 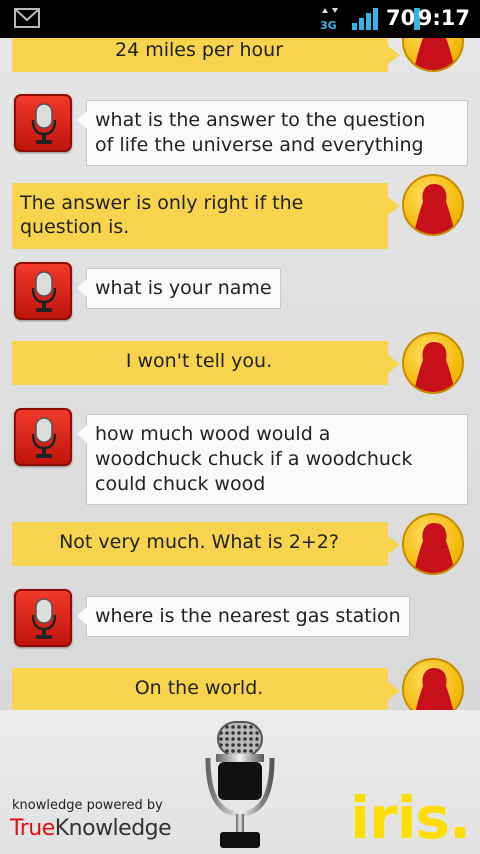 What do you see at coordinates (180, 484) in the screenshot?
I see `query-text-line: could chuck wood` at bounding box center [180, 484].